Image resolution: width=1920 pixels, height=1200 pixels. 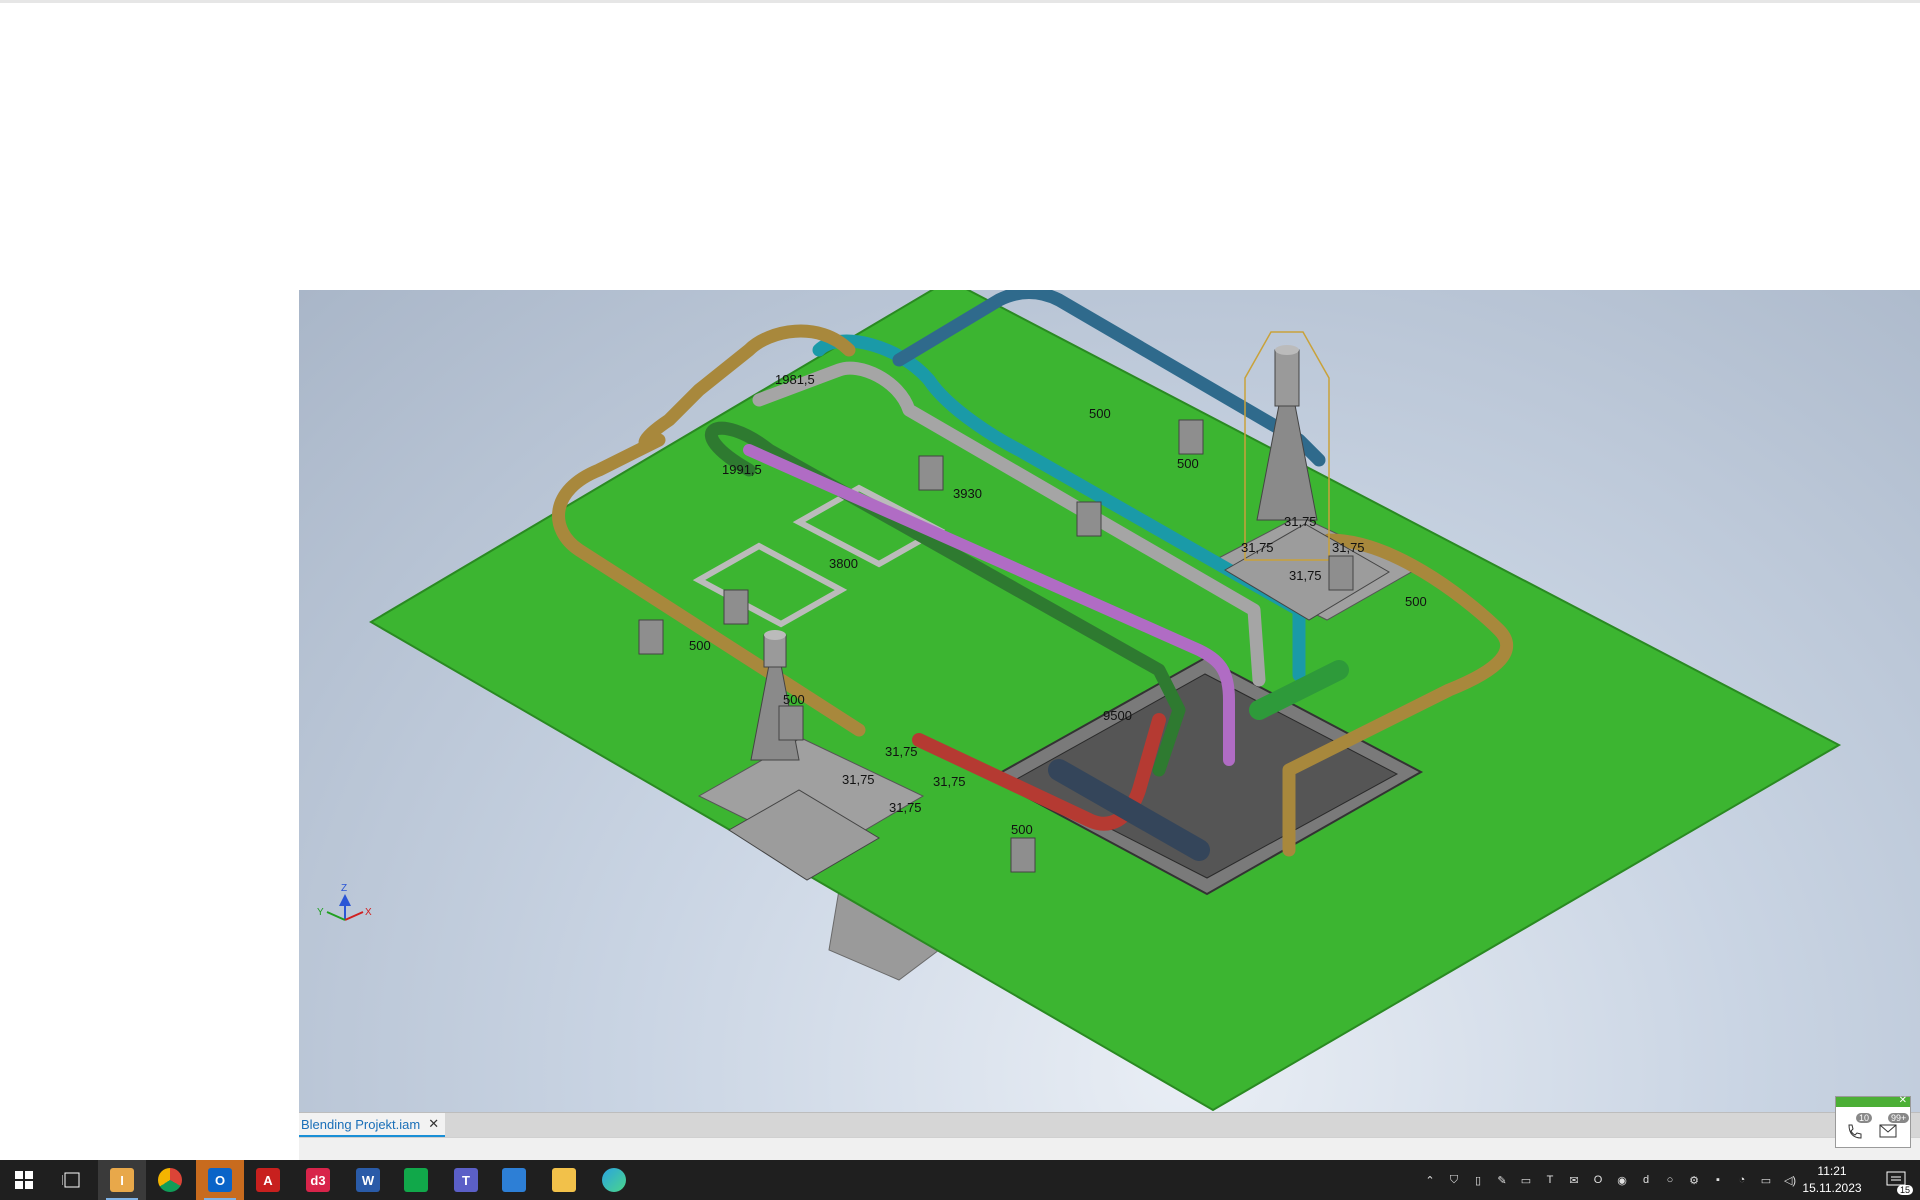 What do you see at coordinates (1574, 1180) in the screenshot?
I see `mail-icon: ✉` at bounding box center [1574, 1180].